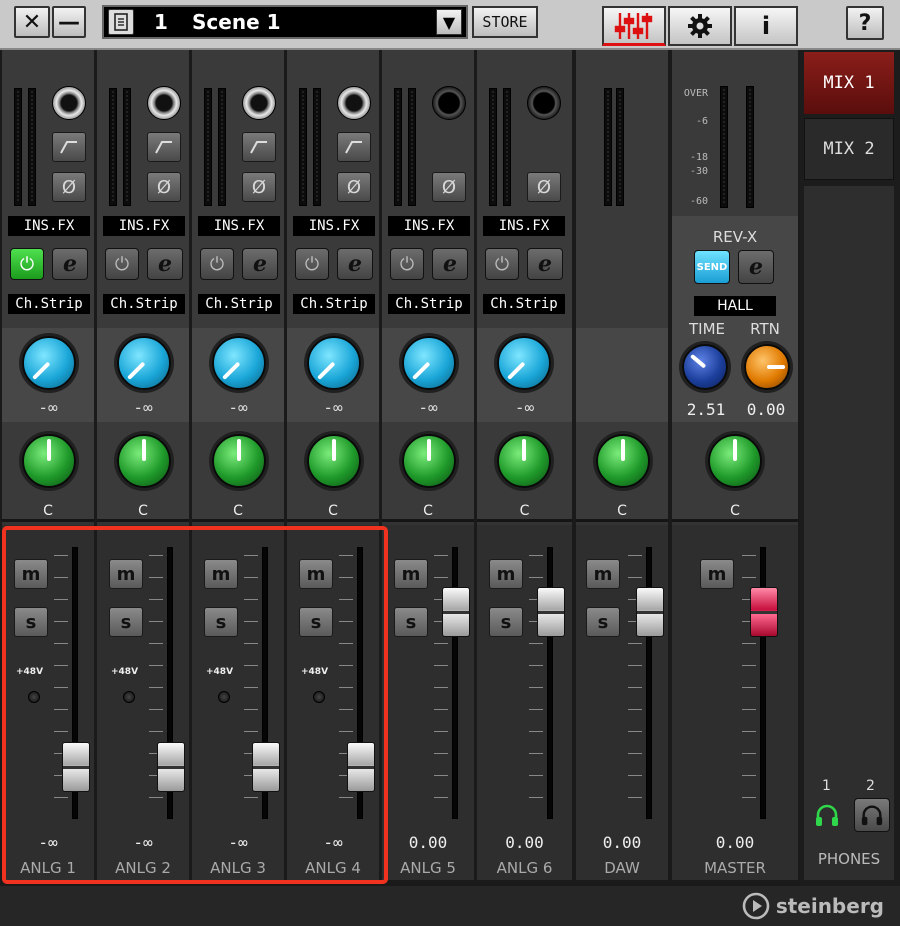 The image size is (900, 926). I want to click on close-button: ✕, so click(32, 22).